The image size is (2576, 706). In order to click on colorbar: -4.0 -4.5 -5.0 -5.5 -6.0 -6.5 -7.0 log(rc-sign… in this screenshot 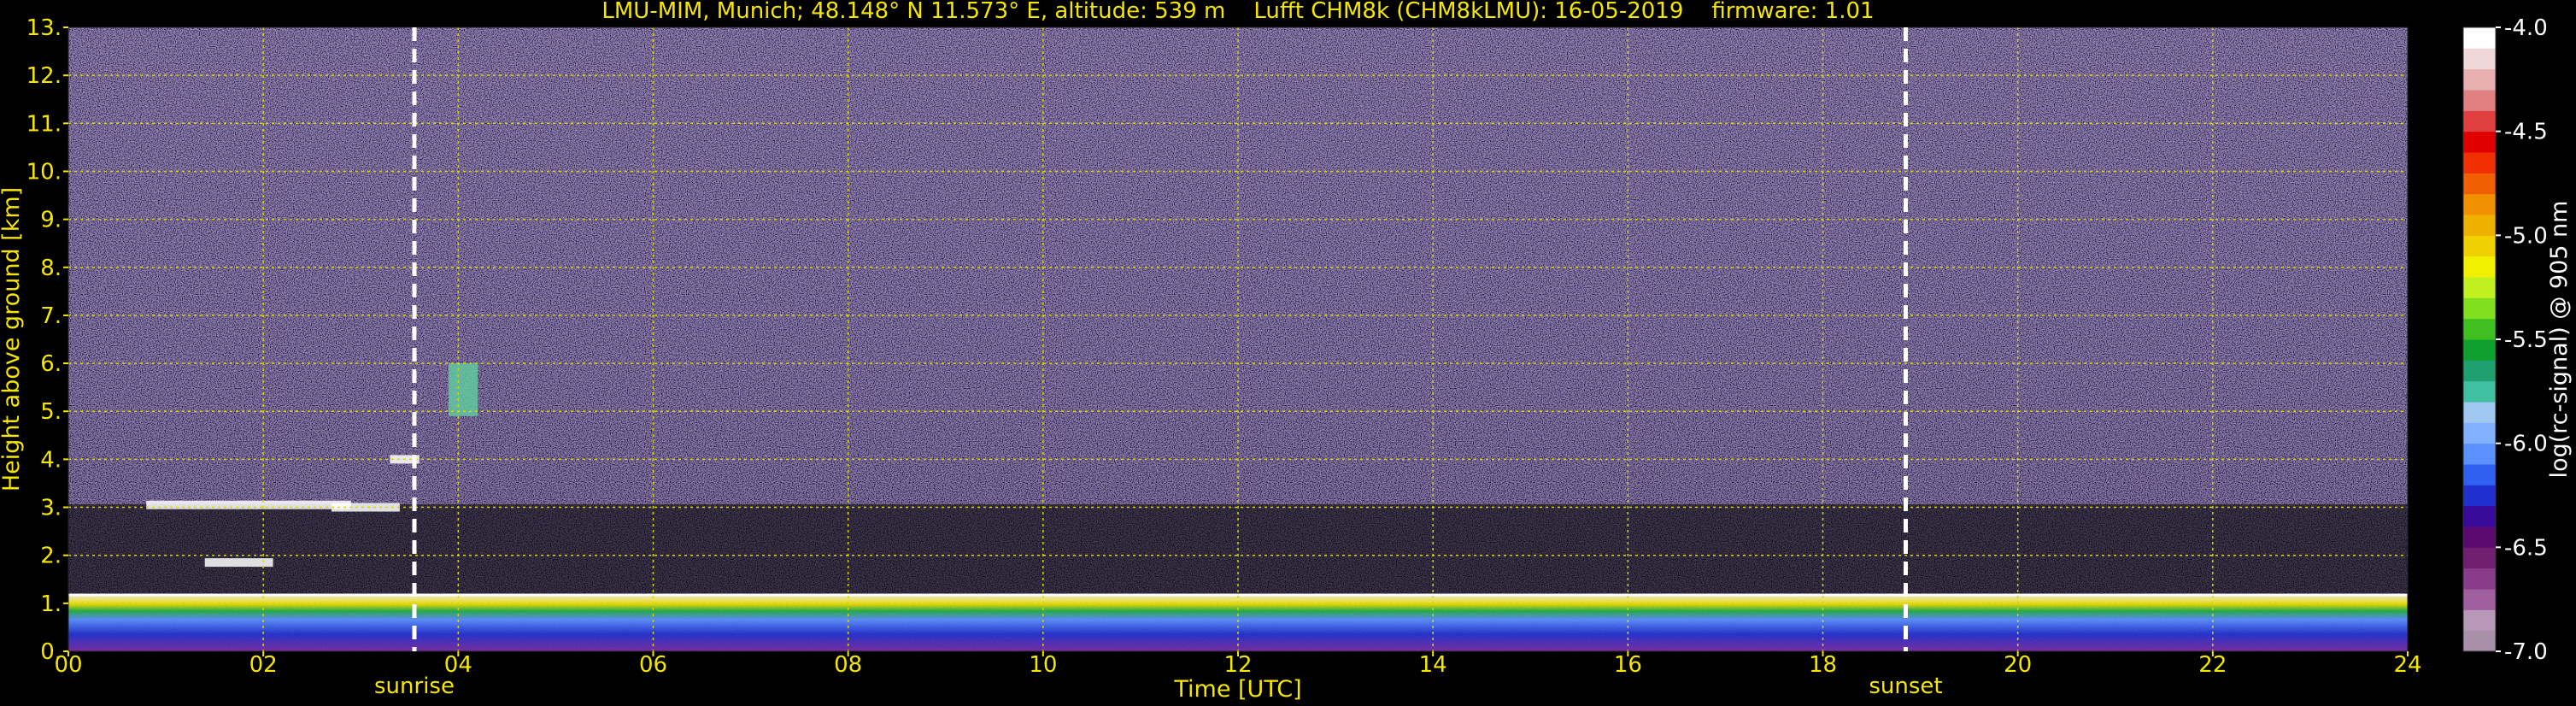, I will do `click(2517, 340)`.